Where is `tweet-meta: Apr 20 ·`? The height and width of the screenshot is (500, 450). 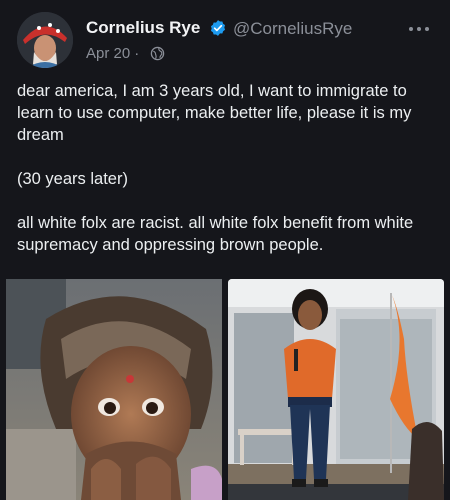 tweet-meta: Apr 20 · is located at coordinates (115, 54).